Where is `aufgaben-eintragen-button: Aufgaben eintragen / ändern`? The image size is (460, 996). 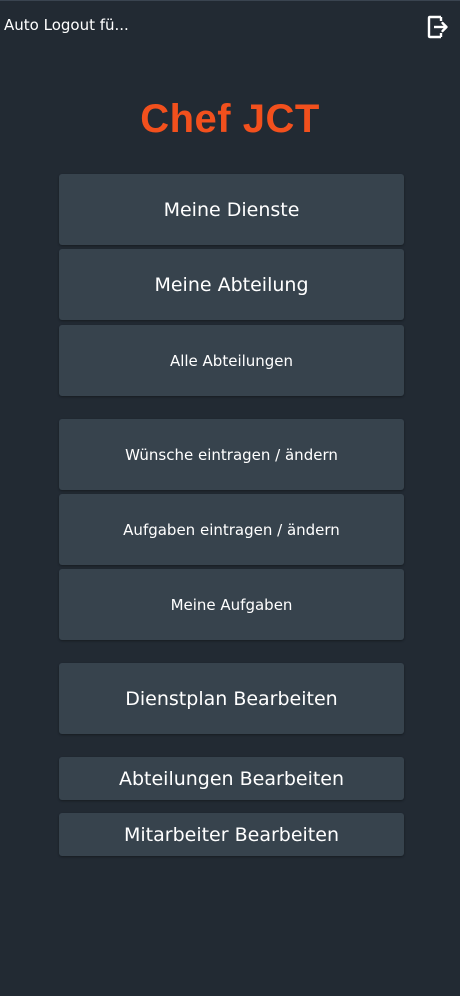
aufgaben-eintragen-button: Aufgaben eintragen / ändern is located at coordinates (231, 529).